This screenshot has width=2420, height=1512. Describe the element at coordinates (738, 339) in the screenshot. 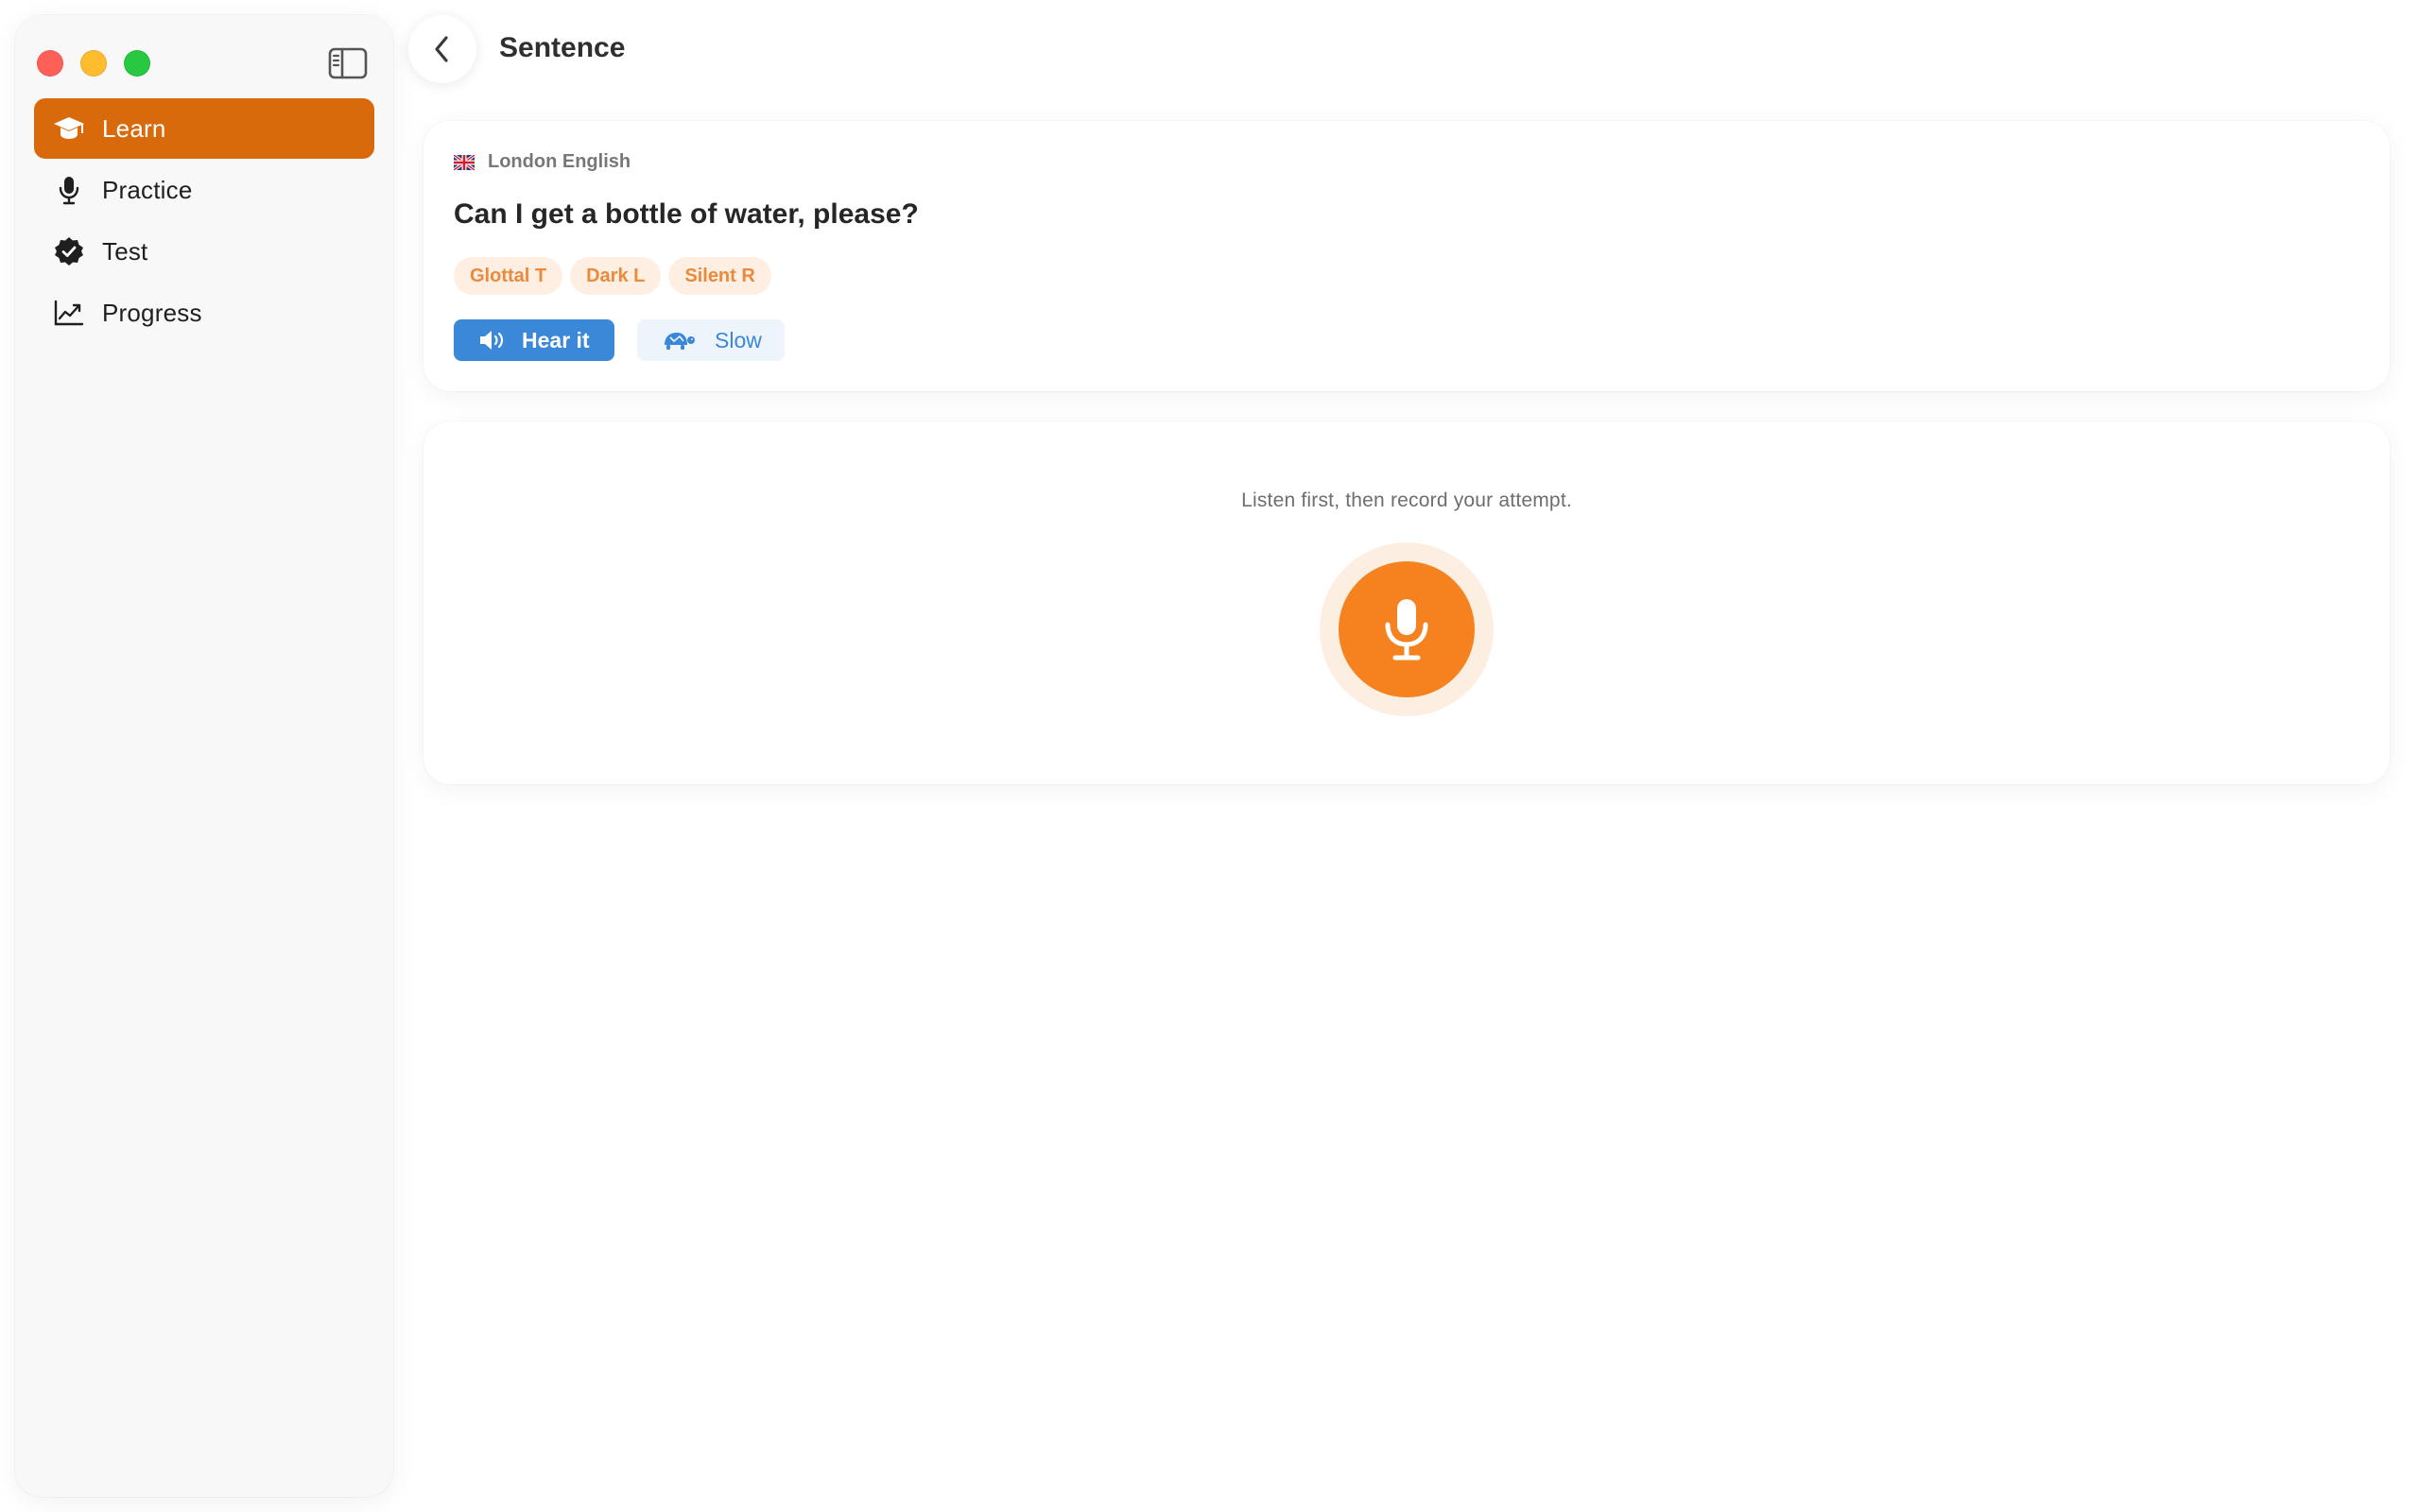

I see `slow-label: Slow` at that location.